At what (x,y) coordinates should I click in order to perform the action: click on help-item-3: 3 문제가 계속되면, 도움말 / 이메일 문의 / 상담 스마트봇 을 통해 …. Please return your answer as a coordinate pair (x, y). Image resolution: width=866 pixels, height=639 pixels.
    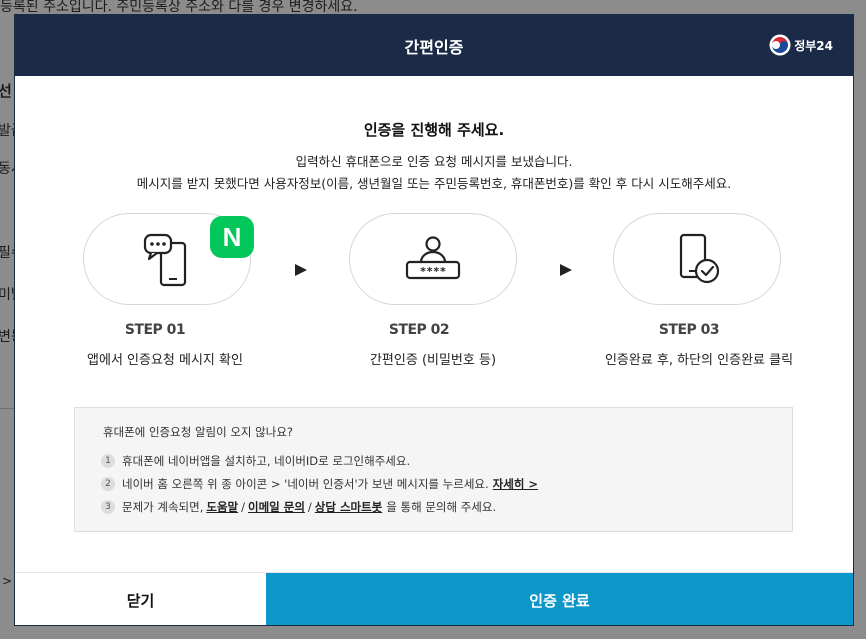
    Looking at the image, I should click on (298, 507).